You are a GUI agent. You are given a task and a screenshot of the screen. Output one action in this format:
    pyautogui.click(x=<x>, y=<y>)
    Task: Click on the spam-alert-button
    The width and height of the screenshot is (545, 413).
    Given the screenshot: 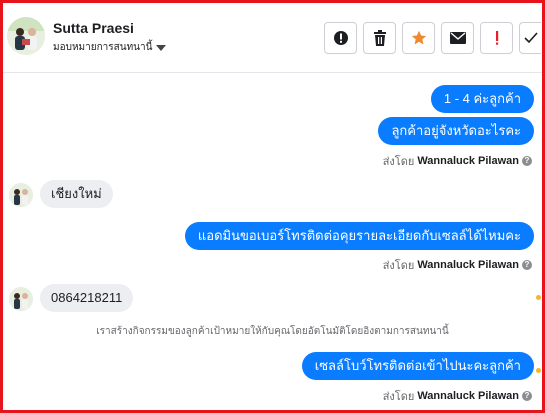 What is the action you would take?
    pyautogui.click(x=340, y=38)
    